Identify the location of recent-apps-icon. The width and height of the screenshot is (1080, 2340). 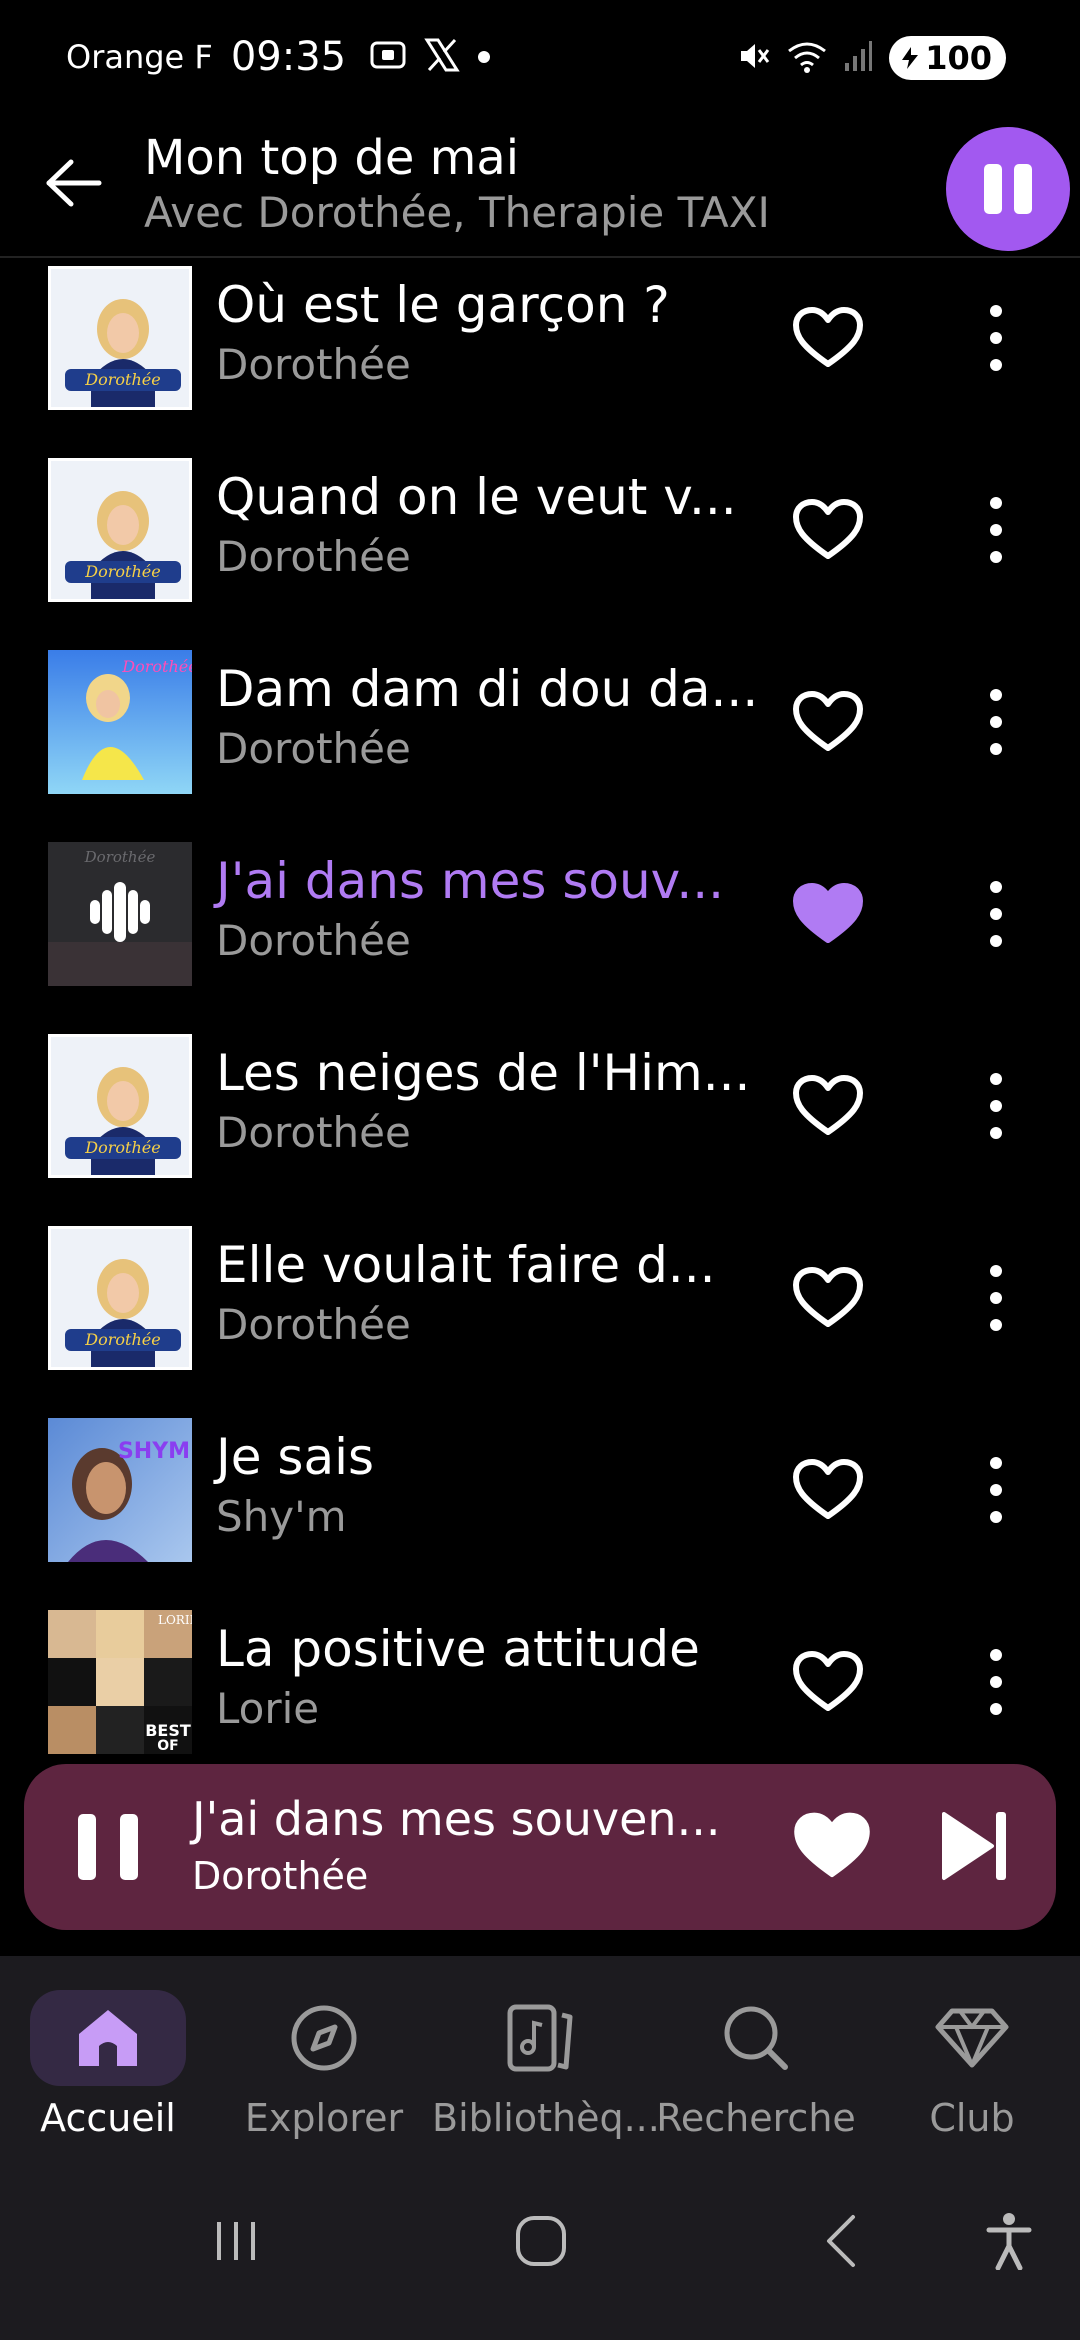
(236, 2241).